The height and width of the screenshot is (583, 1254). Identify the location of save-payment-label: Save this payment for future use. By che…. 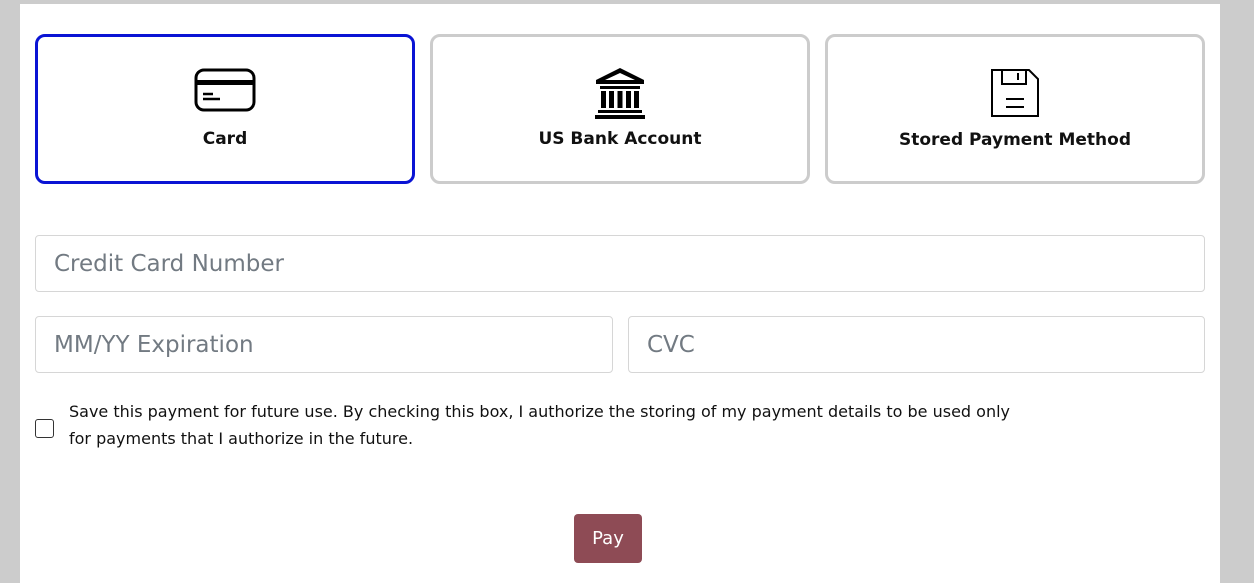
(539, 425).